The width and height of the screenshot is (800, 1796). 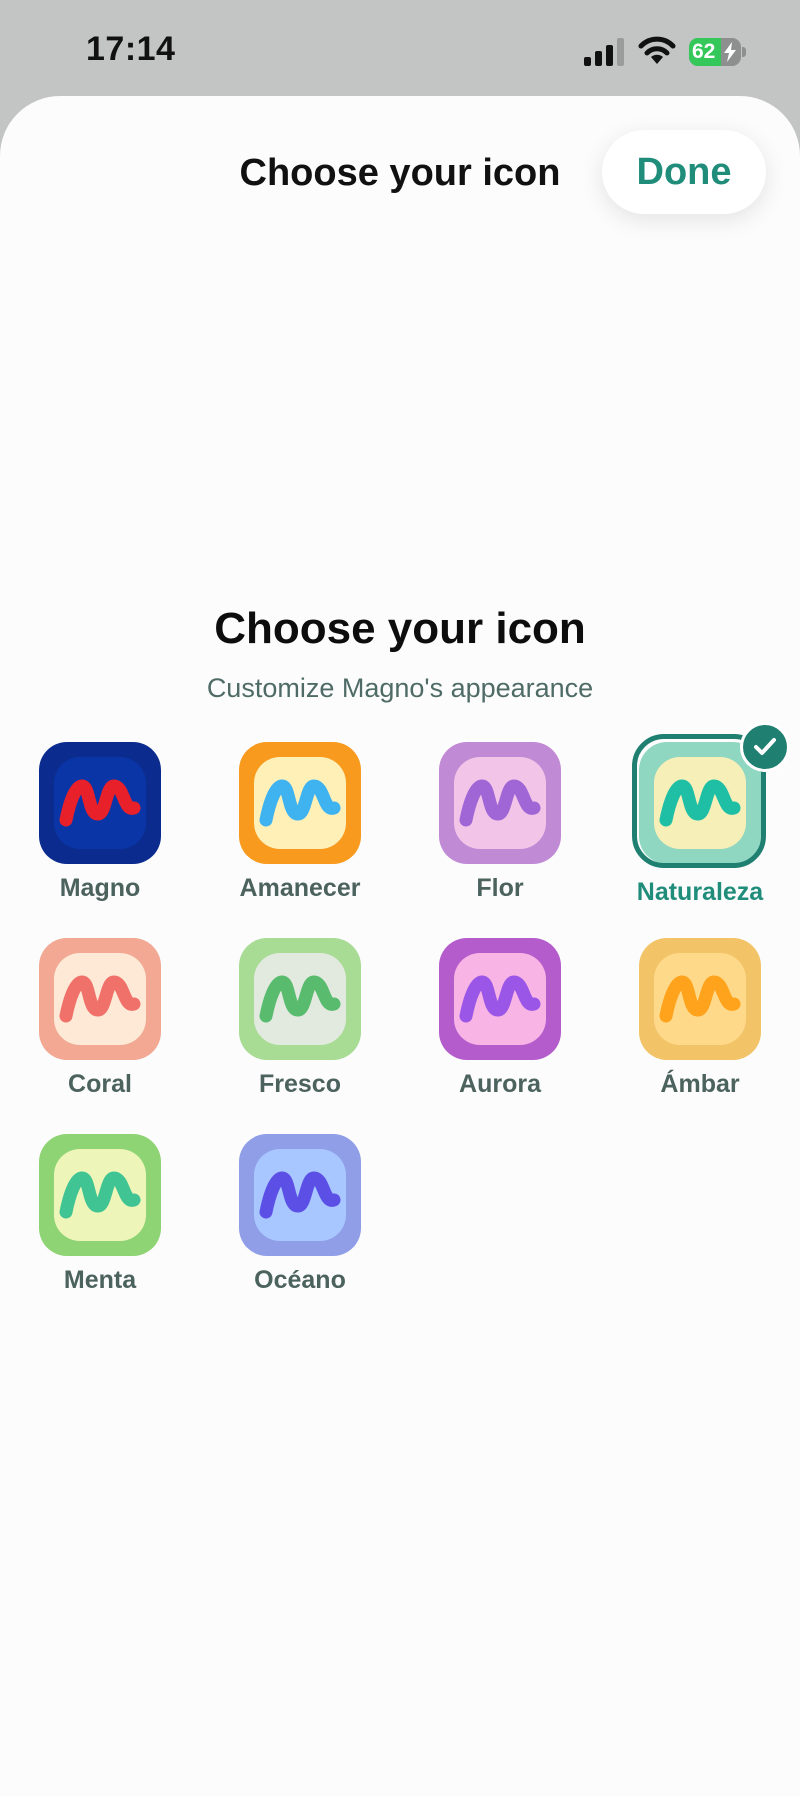 I want to click on icon-option-fresco: Fresco, so click(x=300, y=1038).